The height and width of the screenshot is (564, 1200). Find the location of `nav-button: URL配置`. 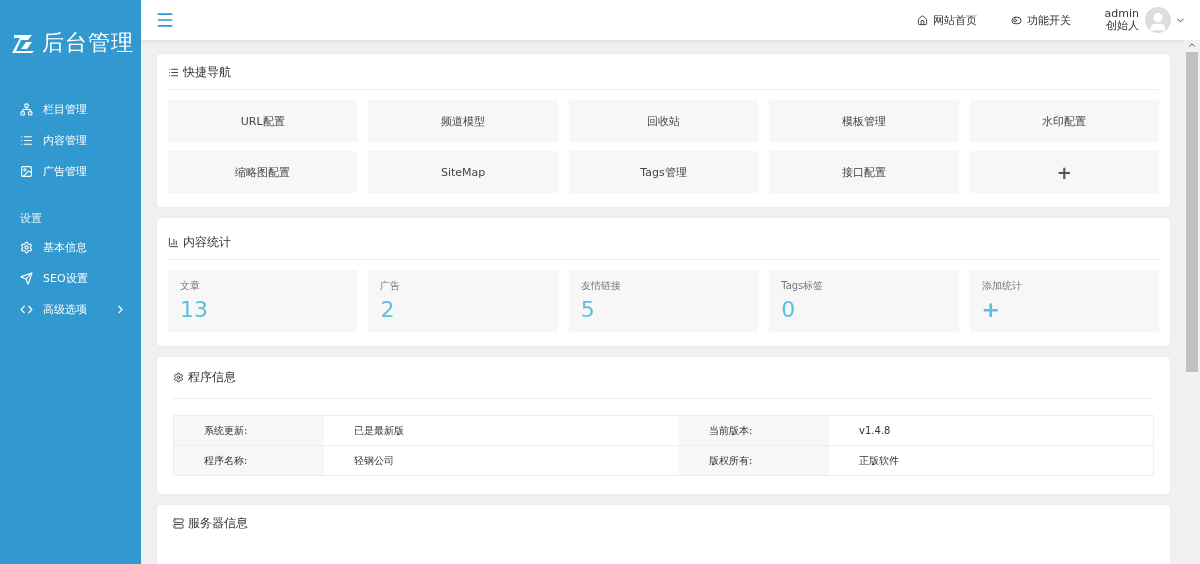

nav-button: URL配置 is located at coordinates (263, 121).